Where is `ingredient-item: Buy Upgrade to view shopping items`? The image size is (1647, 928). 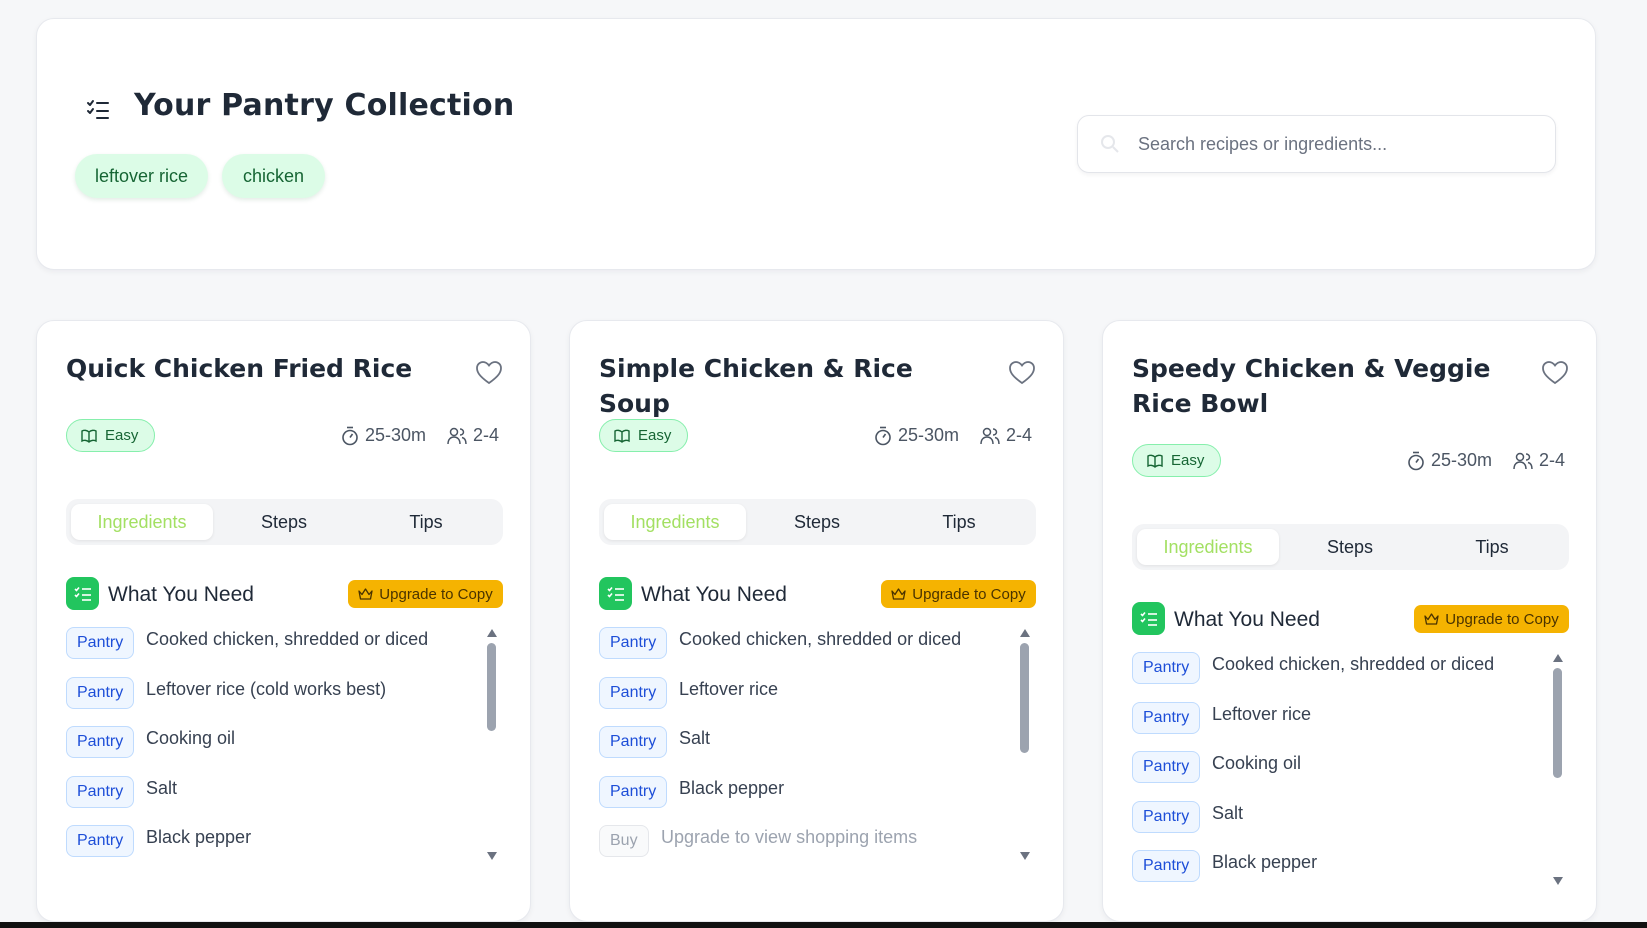 ingredient-item: Buy Upgrade to view shopping items is located at coordinates (799, 842).